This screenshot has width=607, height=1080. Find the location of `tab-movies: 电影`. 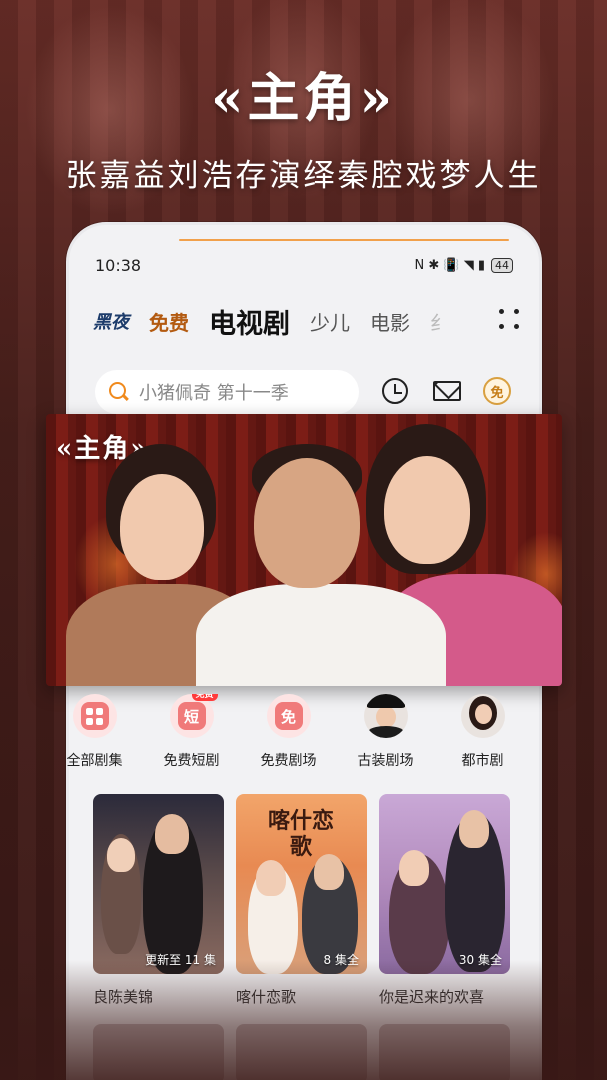

tab-movies: 电影 is located at coordinates (390, 321).